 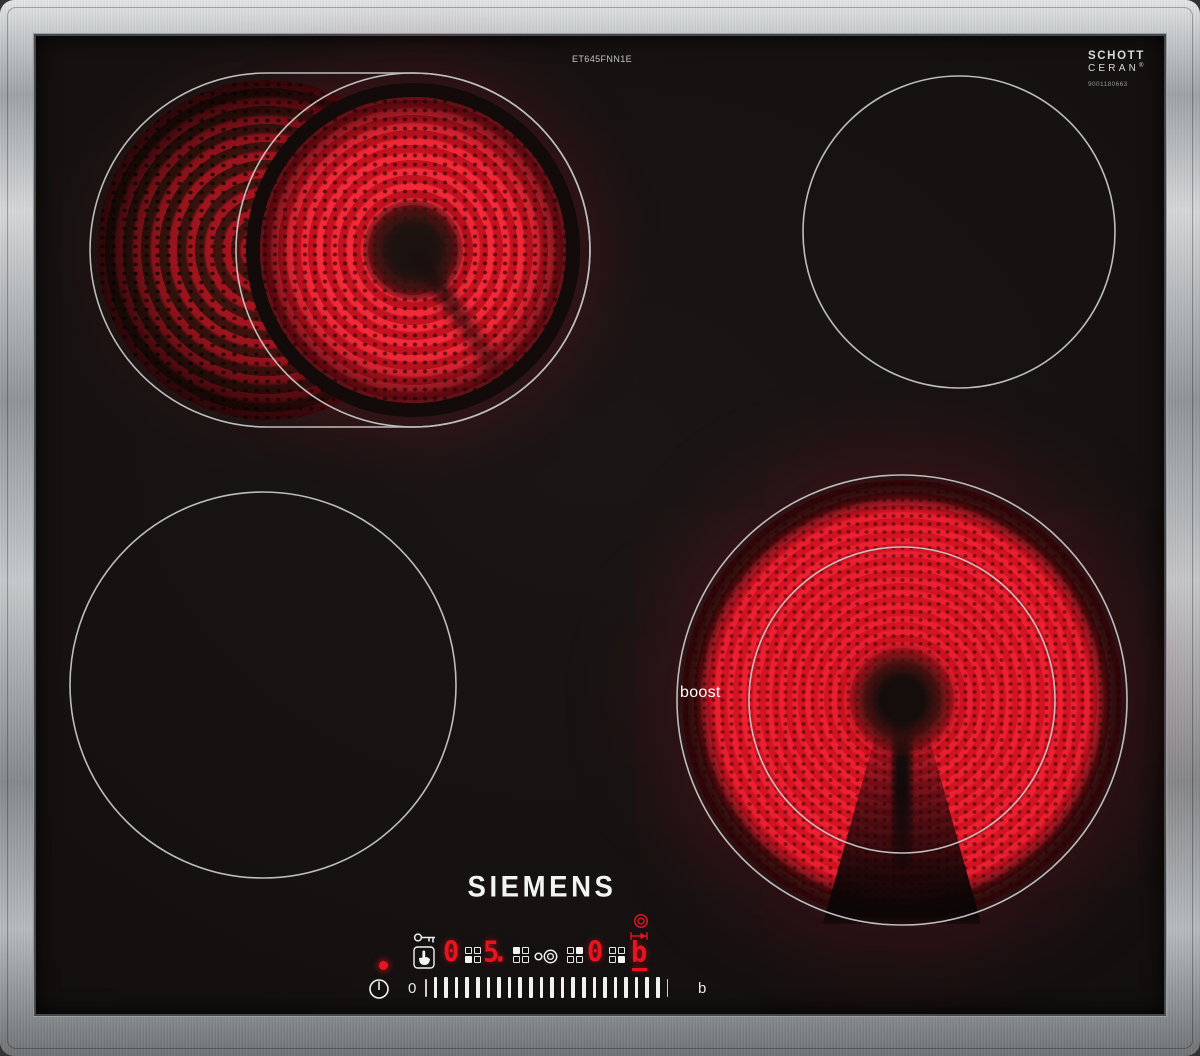 What do you see at coordinates (602, 59) in the screenshot?
I see `model-number: ET645FNN1E` at bounding box center [602, 59].